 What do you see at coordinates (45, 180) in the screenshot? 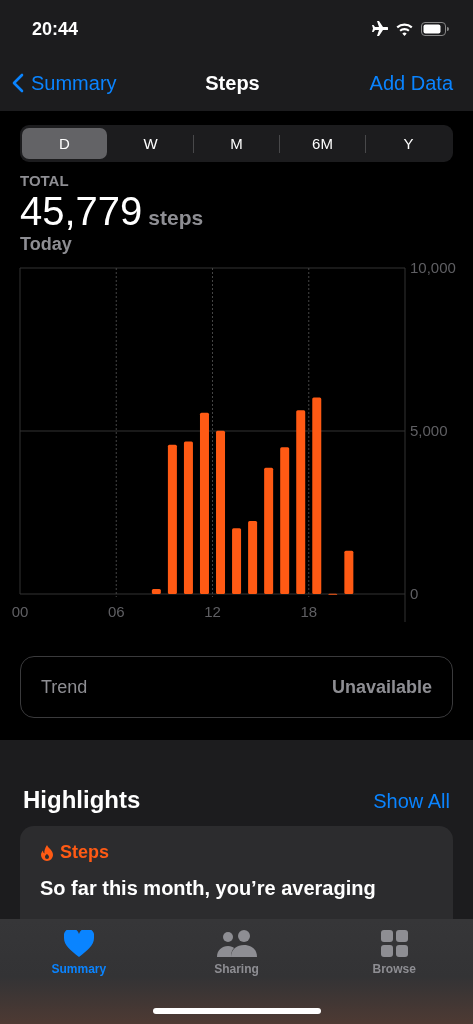
I see `total-label: TOTAL` at bounding box center [45, 180].